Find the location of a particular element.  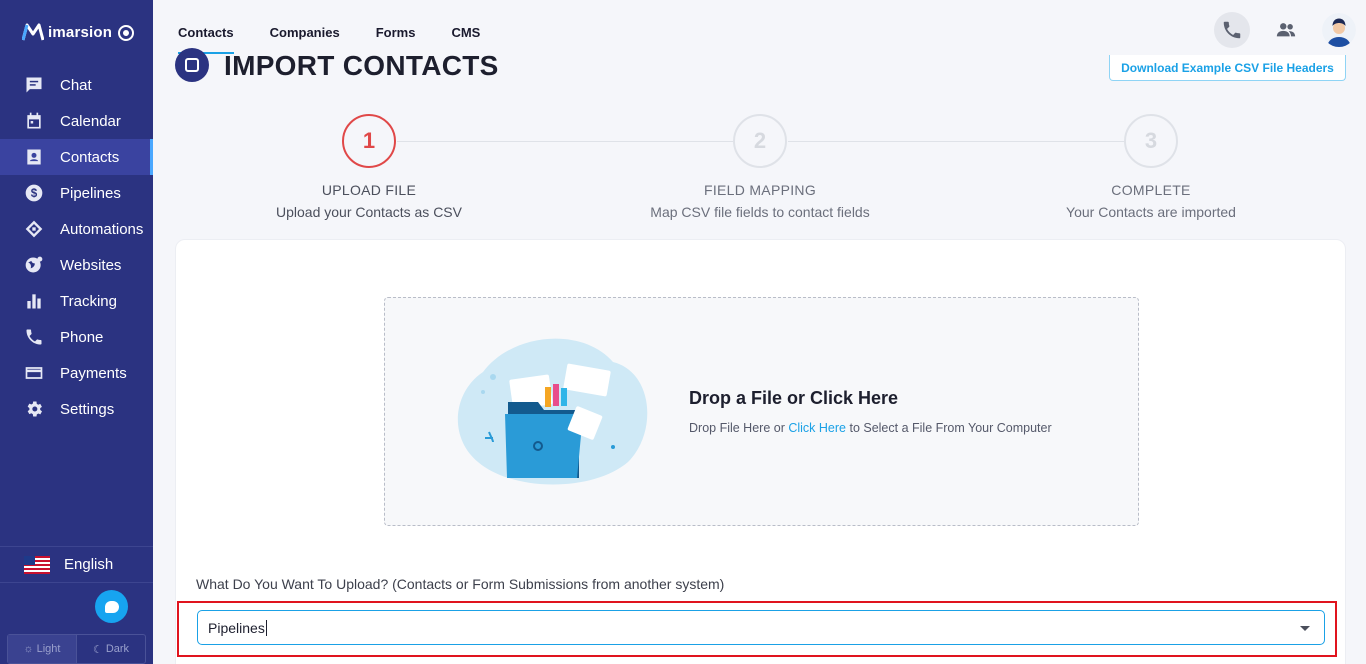

step-title: FIELD MAPPING is located at coordinates (760, 190).